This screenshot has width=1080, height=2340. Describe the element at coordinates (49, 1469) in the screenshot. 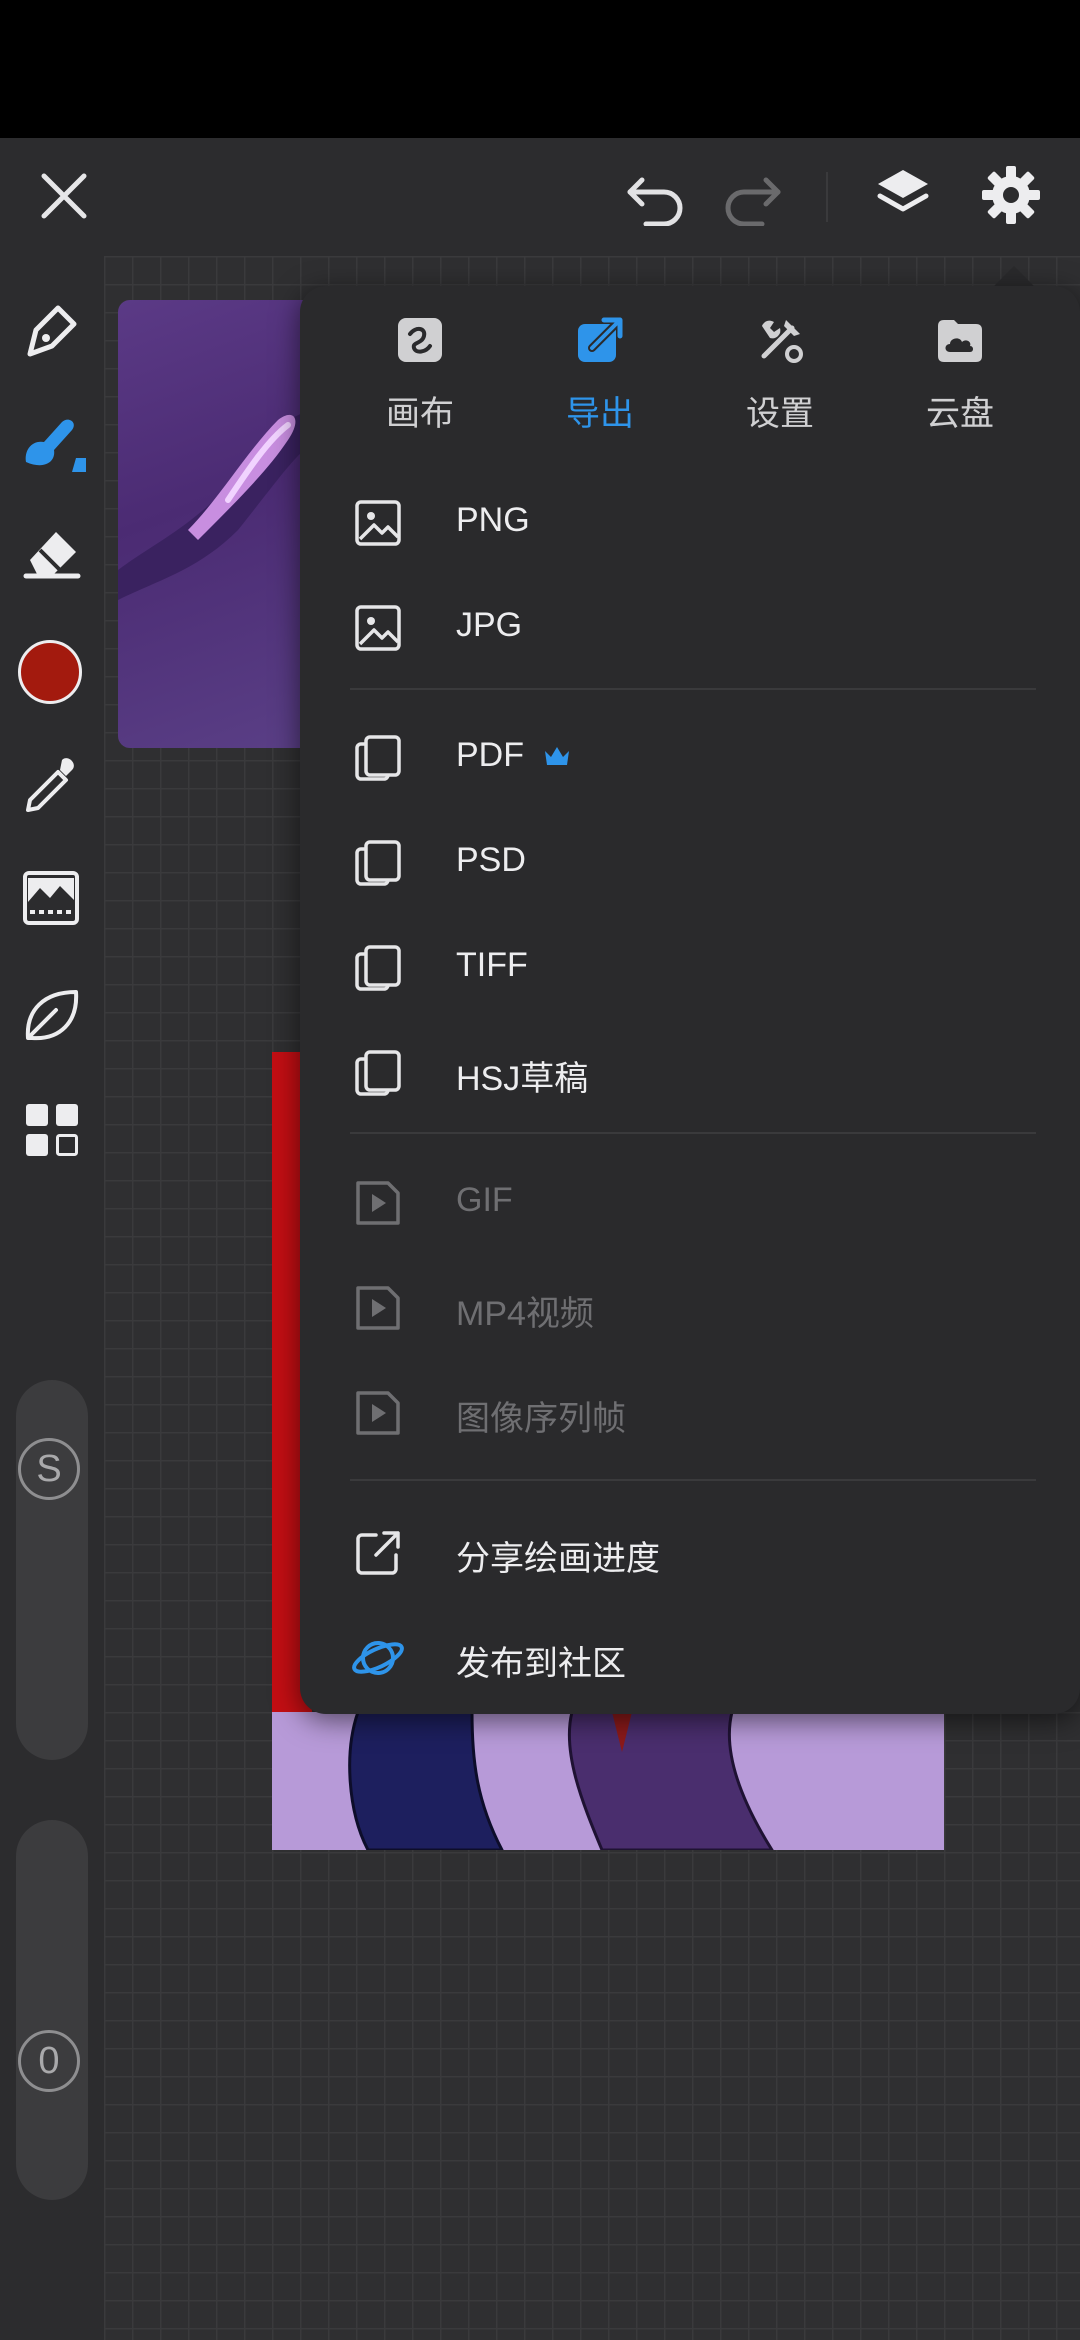

I see `brush-size-knob: S` at that location.